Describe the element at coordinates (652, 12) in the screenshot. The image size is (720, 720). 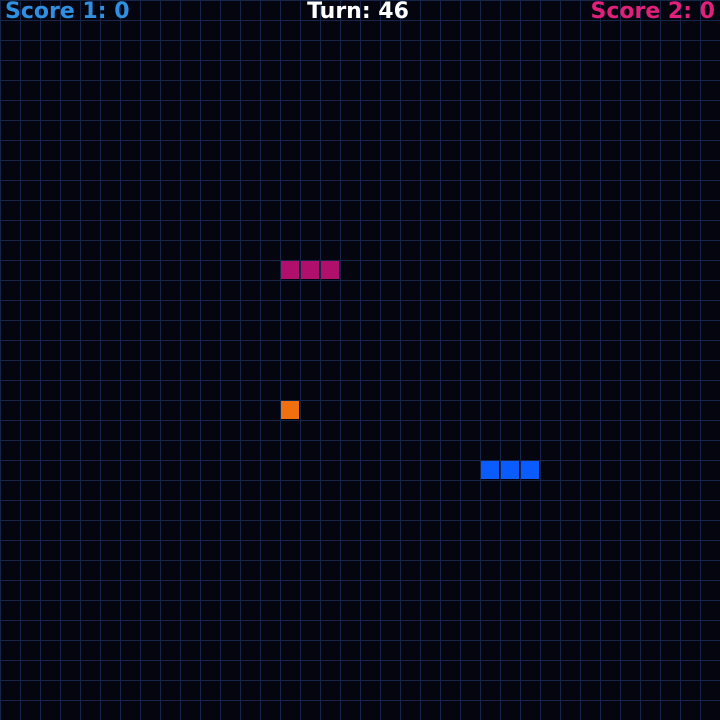
I see `player-2-score: Score 2: 0` at that location.